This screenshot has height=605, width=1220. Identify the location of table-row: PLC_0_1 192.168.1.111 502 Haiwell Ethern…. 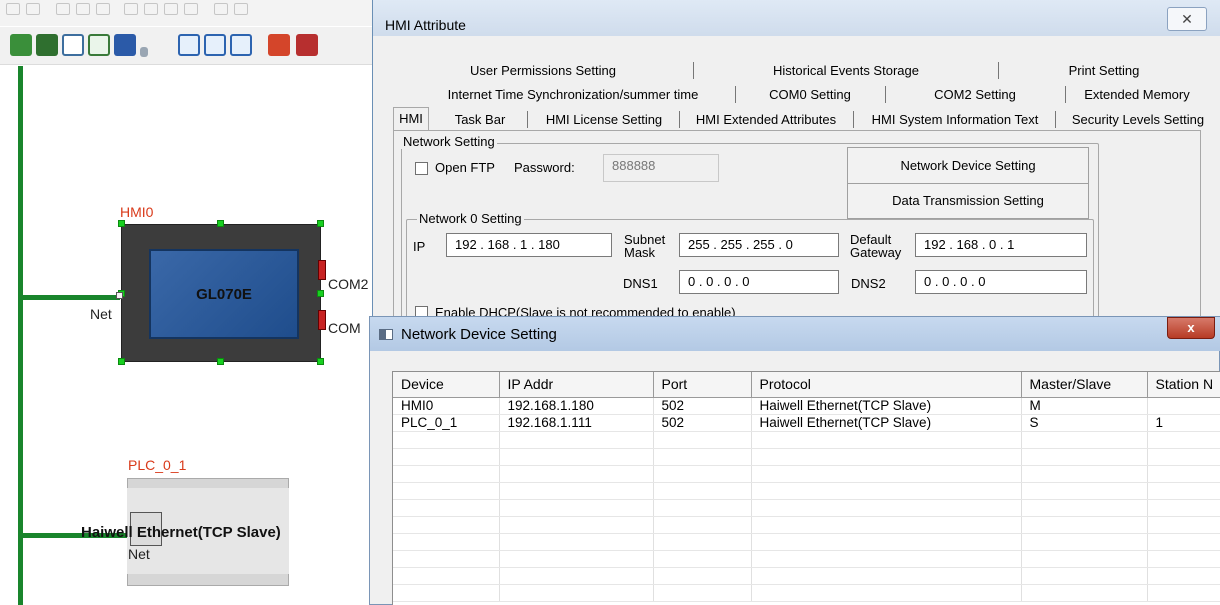
(806, 423).